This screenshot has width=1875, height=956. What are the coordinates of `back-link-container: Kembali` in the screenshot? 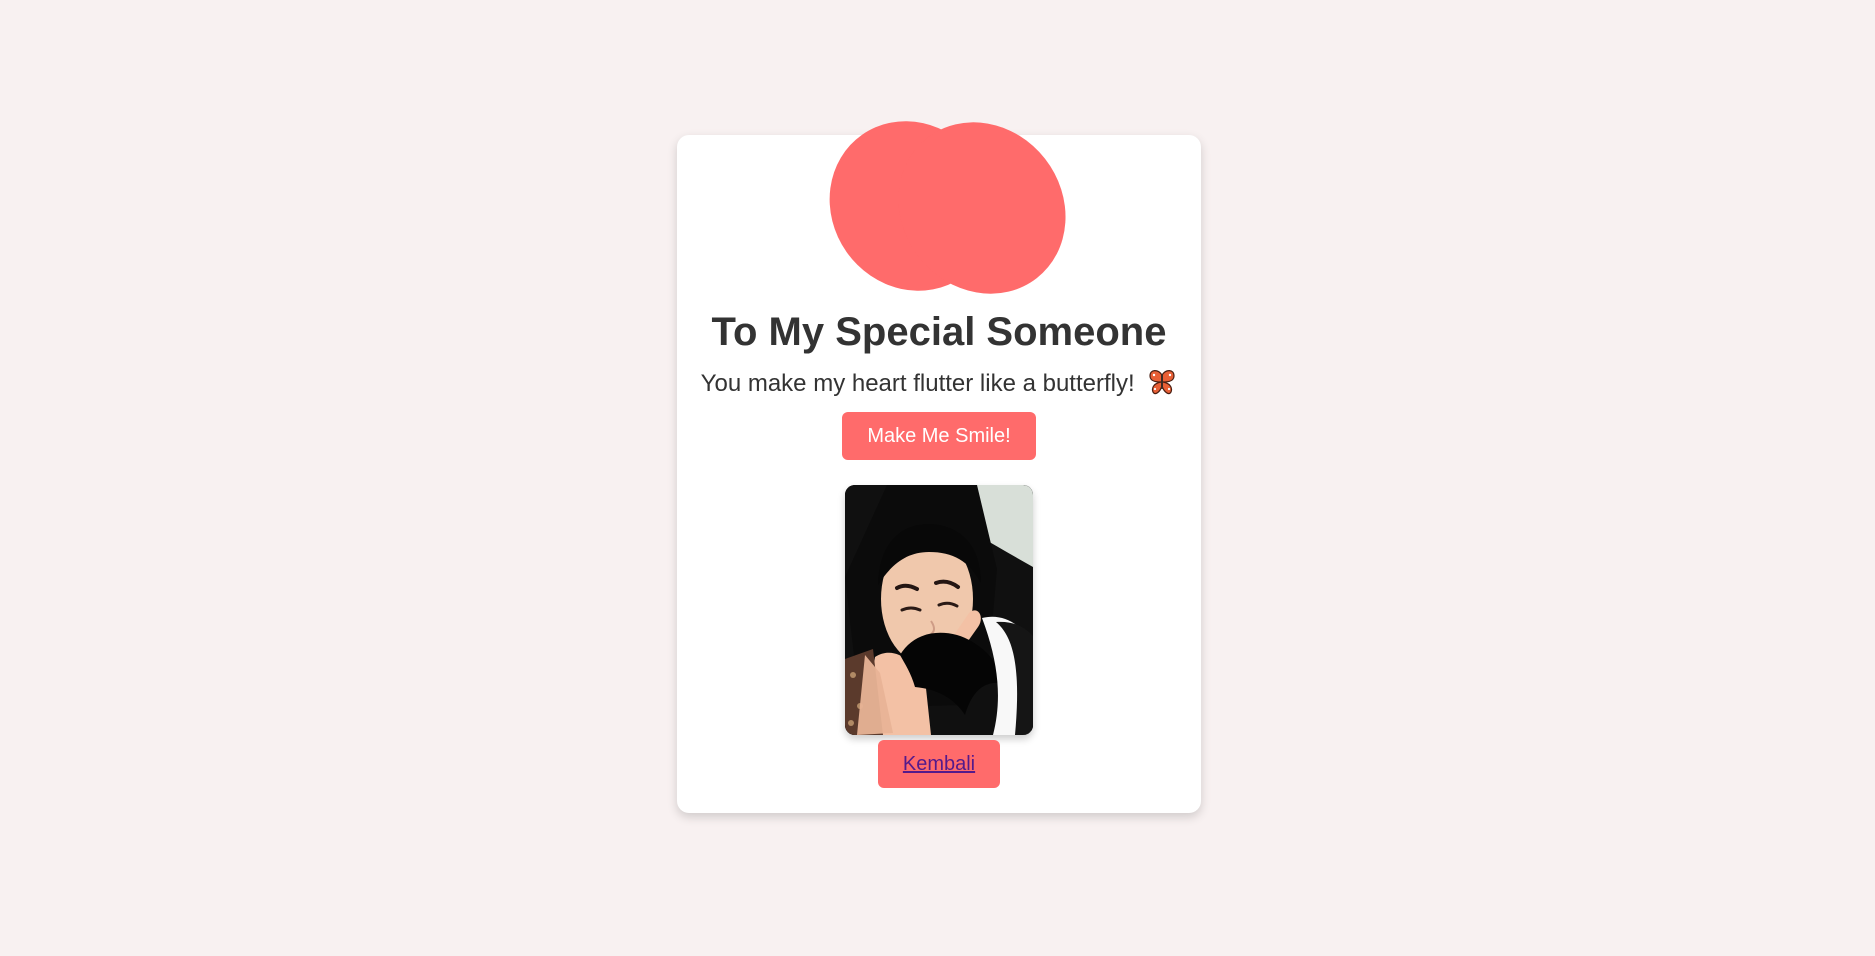 It's located at (939, 764).